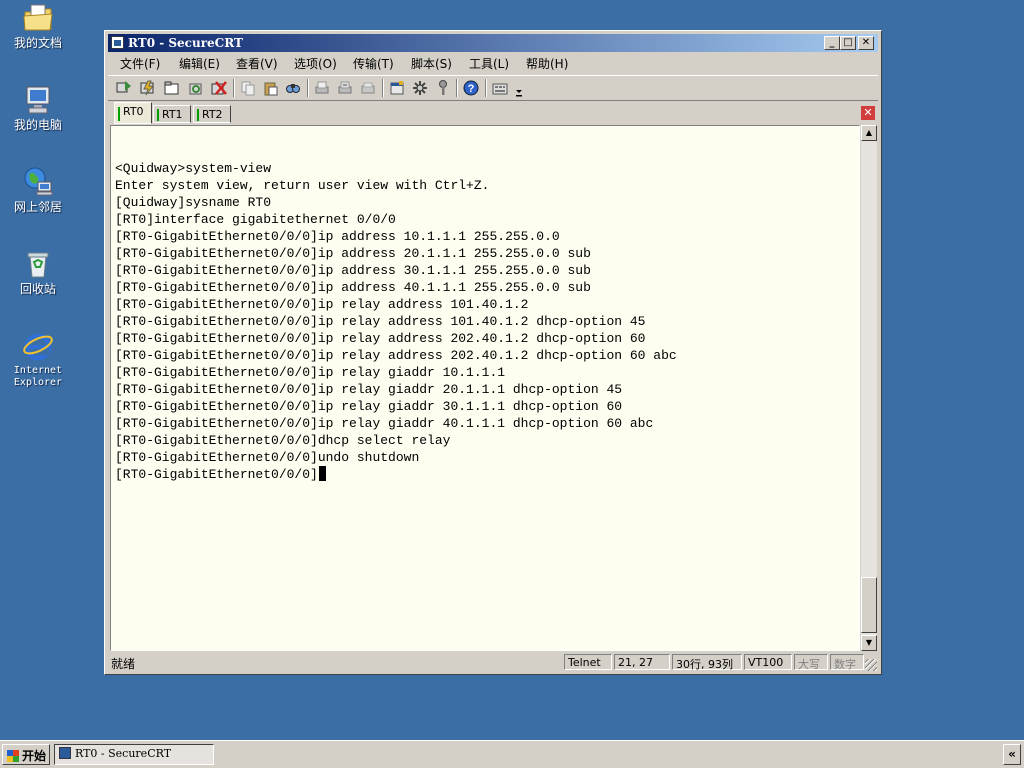  What do you see at coordinates (345, 88) in the screenshot?
I see `print-selection-icon` at bounding box center [345, 88].